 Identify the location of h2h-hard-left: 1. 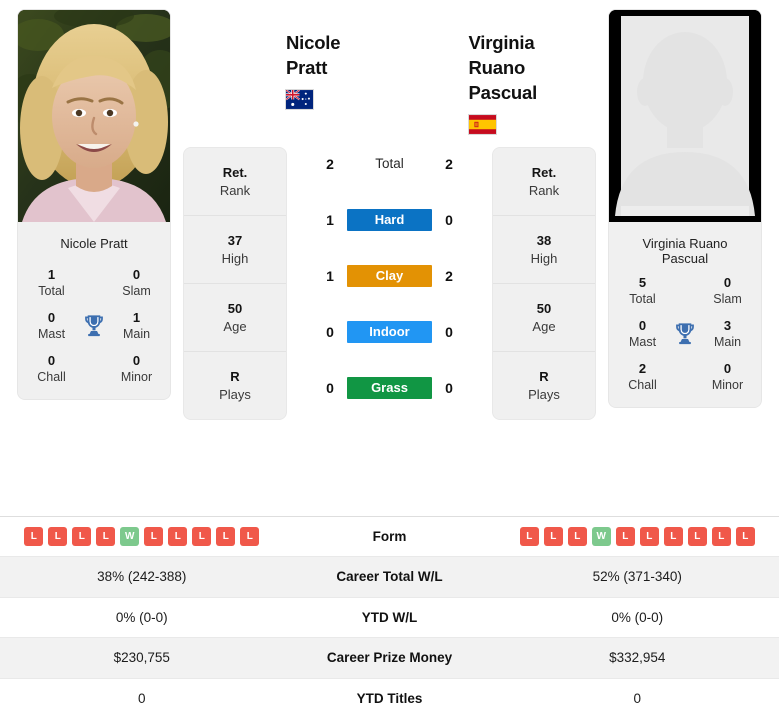
(330, 220).